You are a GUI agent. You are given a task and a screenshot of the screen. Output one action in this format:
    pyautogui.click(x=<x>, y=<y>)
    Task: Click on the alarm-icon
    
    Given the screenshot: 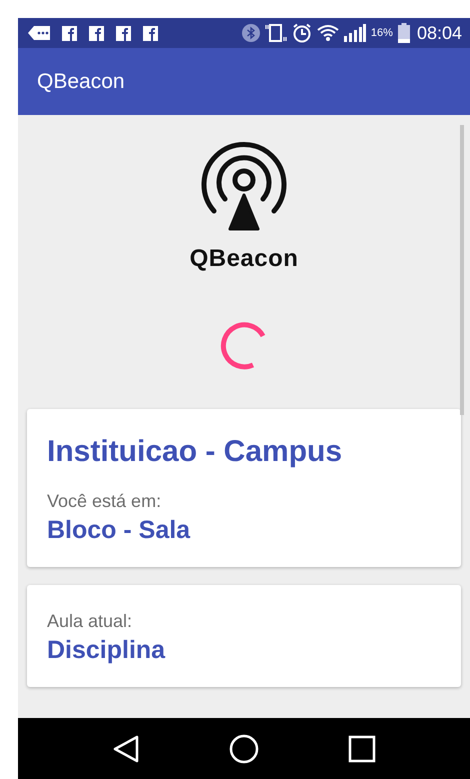 What is the action you would take?
    pyautogui.click(x=302, y=33)
    